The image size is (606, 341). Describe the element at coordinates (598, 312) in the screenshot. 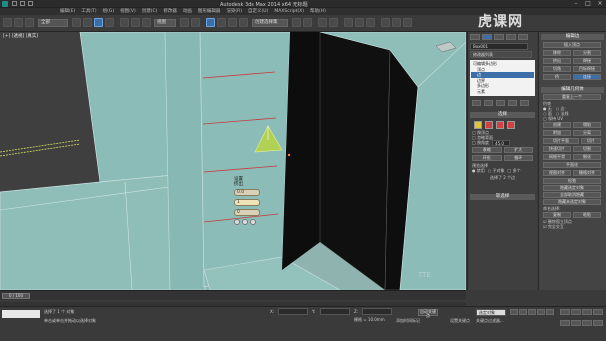

I see `zoom-extents-all-icon` at that location.